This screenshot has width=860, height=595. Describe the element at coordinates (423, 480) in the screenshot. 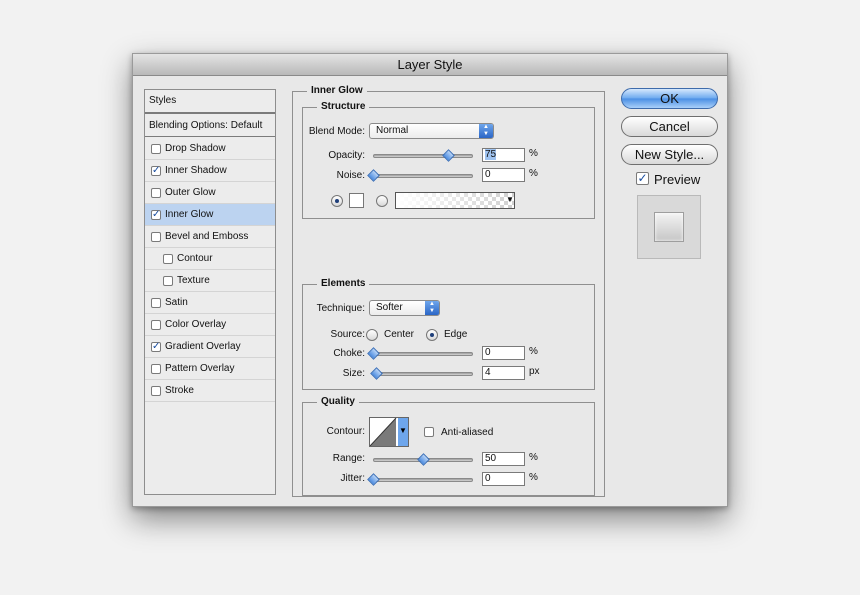

I see `jitter-slider` at that location.